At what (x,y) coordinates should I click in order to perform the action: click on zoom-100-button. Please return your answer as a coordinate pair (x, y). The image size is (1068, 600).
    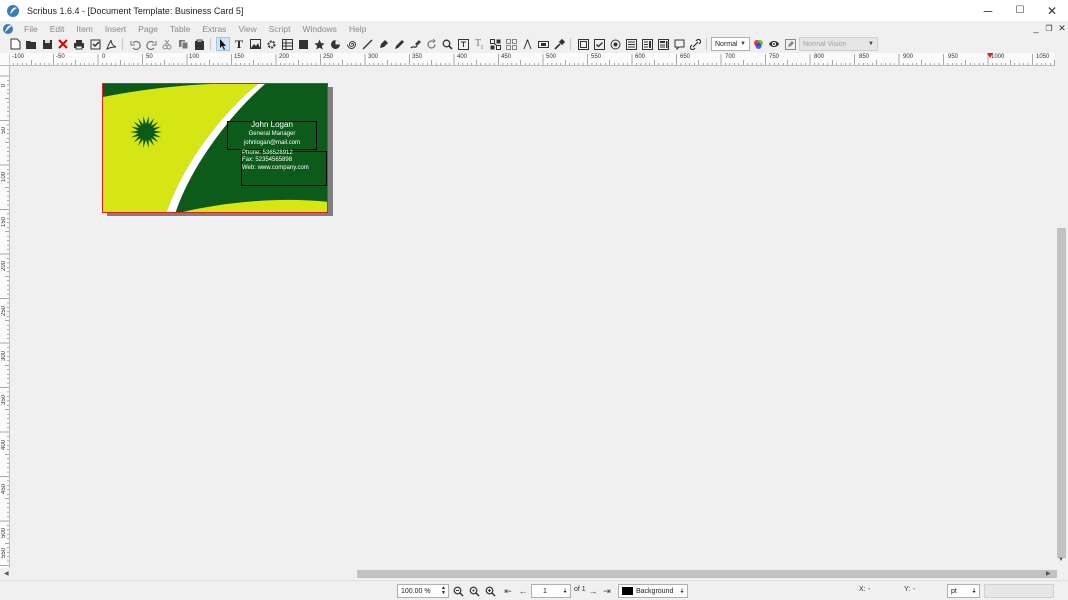
    Looking at the image, I should click on (474, 591).